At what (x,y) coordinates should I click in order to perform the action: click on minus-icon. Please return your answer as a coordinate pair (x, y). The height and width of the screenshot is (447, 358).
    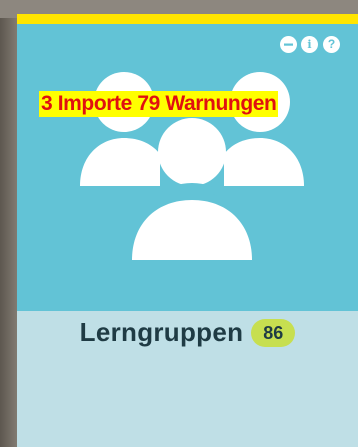
    Looking at the image, I should click on (288, 44).